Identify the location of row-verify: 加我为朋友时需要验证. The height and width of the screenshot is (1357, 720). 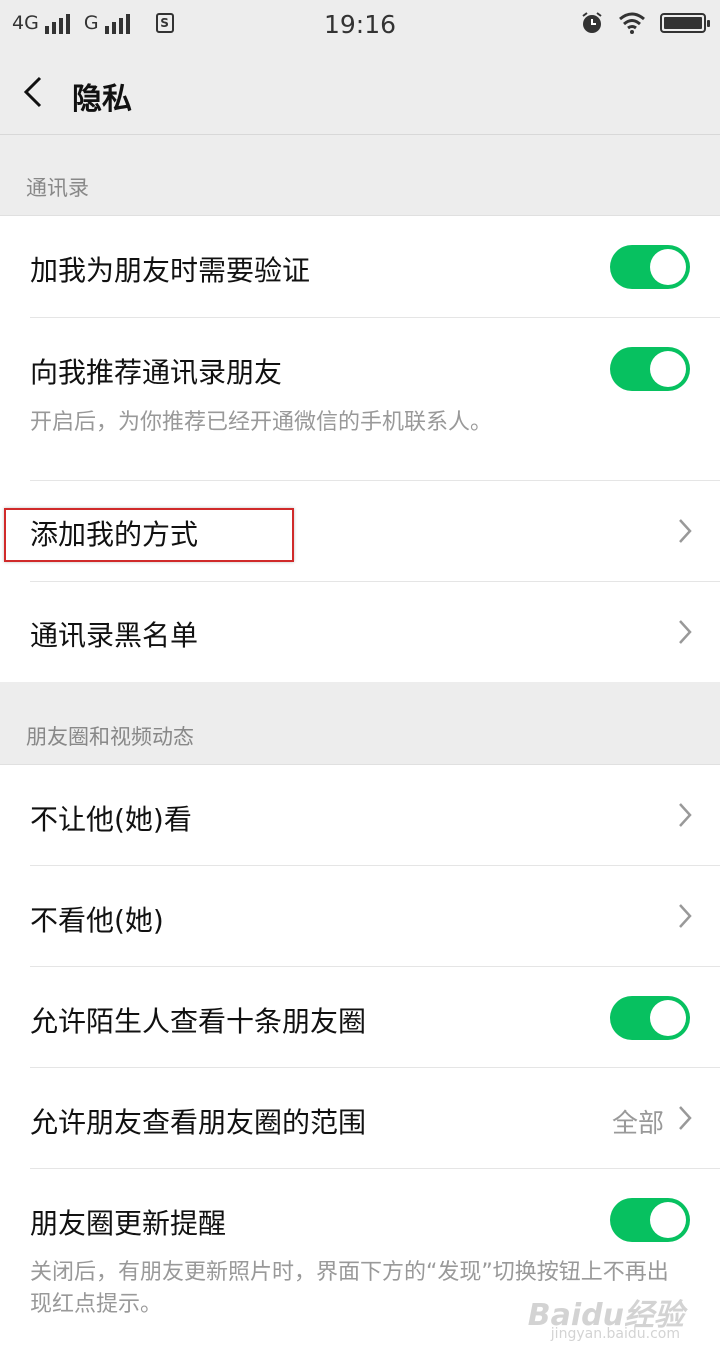
(360, 266).